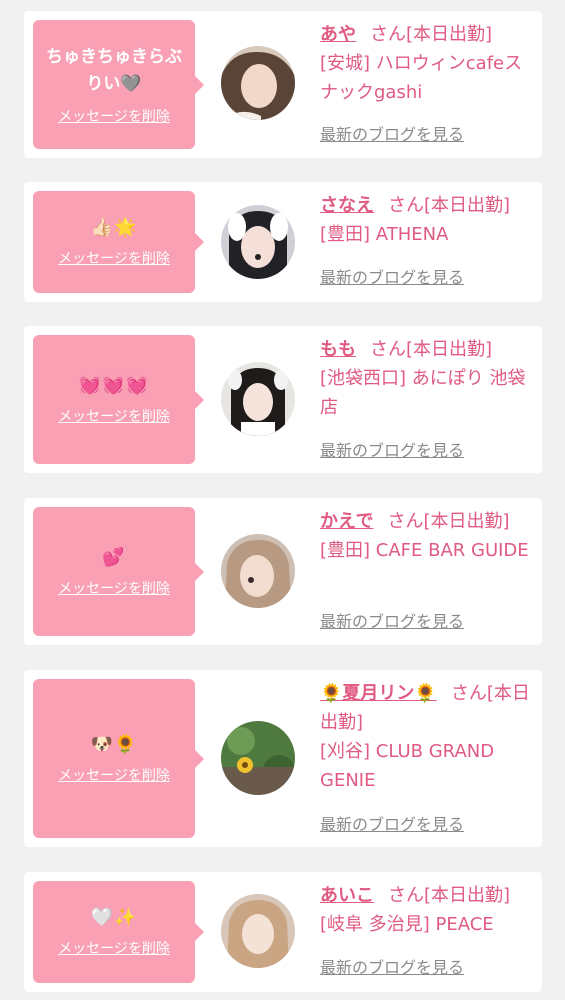  Describe the element at coordinates (426, 536) in the screenshot. I see `cast-info: かえで さん[本日出勤] [豊田] CAFE BAR GUIDE` at that location.